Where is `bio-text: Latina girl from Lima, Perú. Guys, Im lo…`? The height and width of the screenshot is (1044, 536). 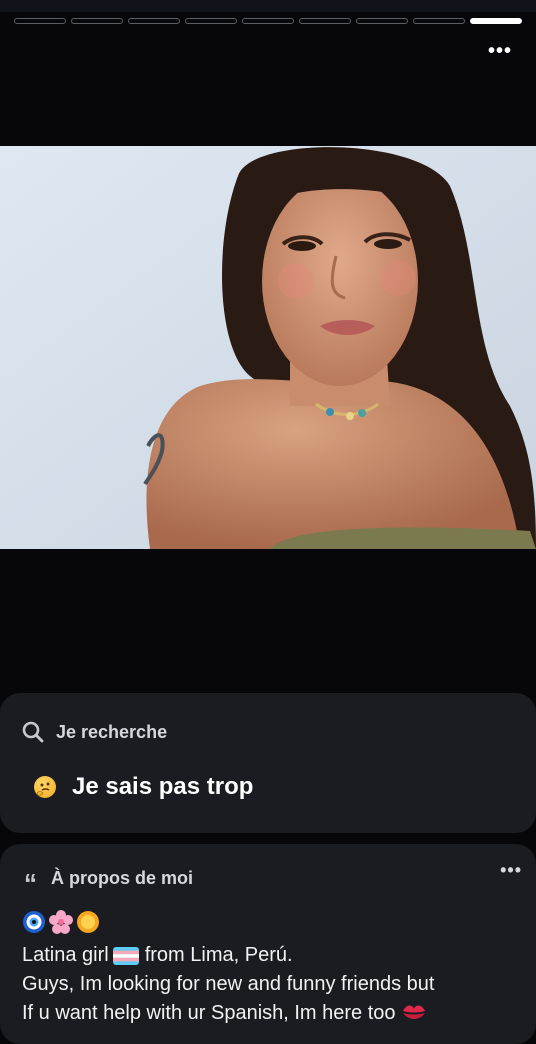 bio-text: Latina girl from Lima, Perú. Guys, Im lo… is located at coordinates (277, 984).